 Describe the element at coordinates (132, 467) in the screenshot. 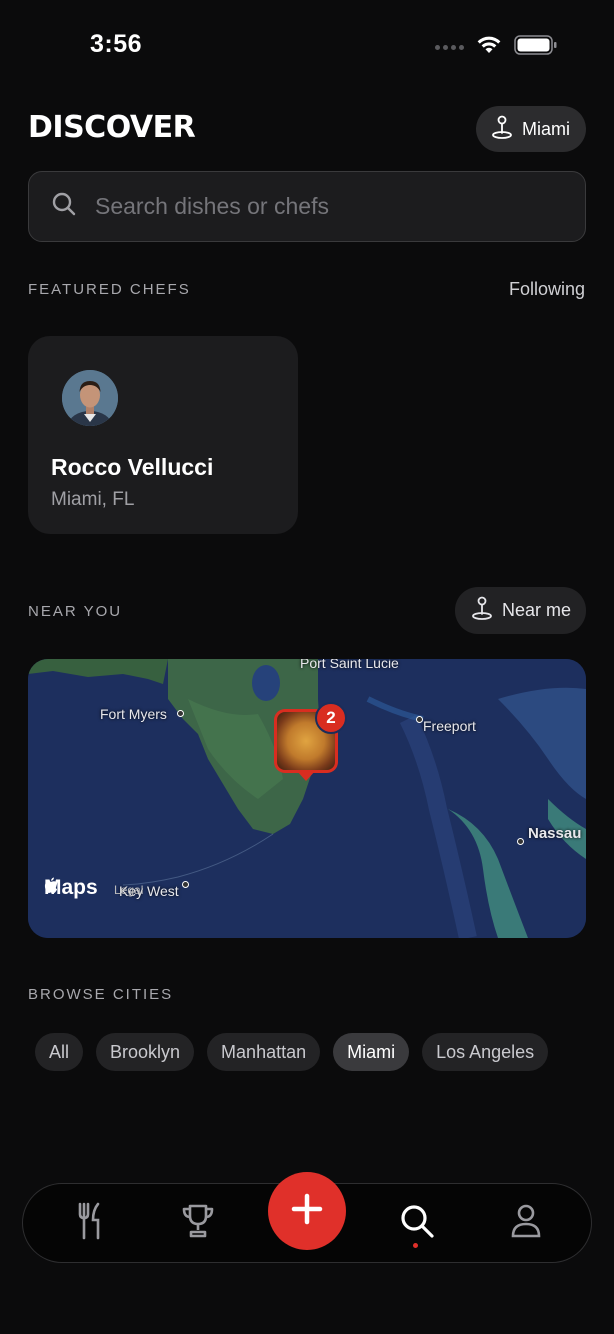

I see `chef-name: Rocco Vellucci` at that location.